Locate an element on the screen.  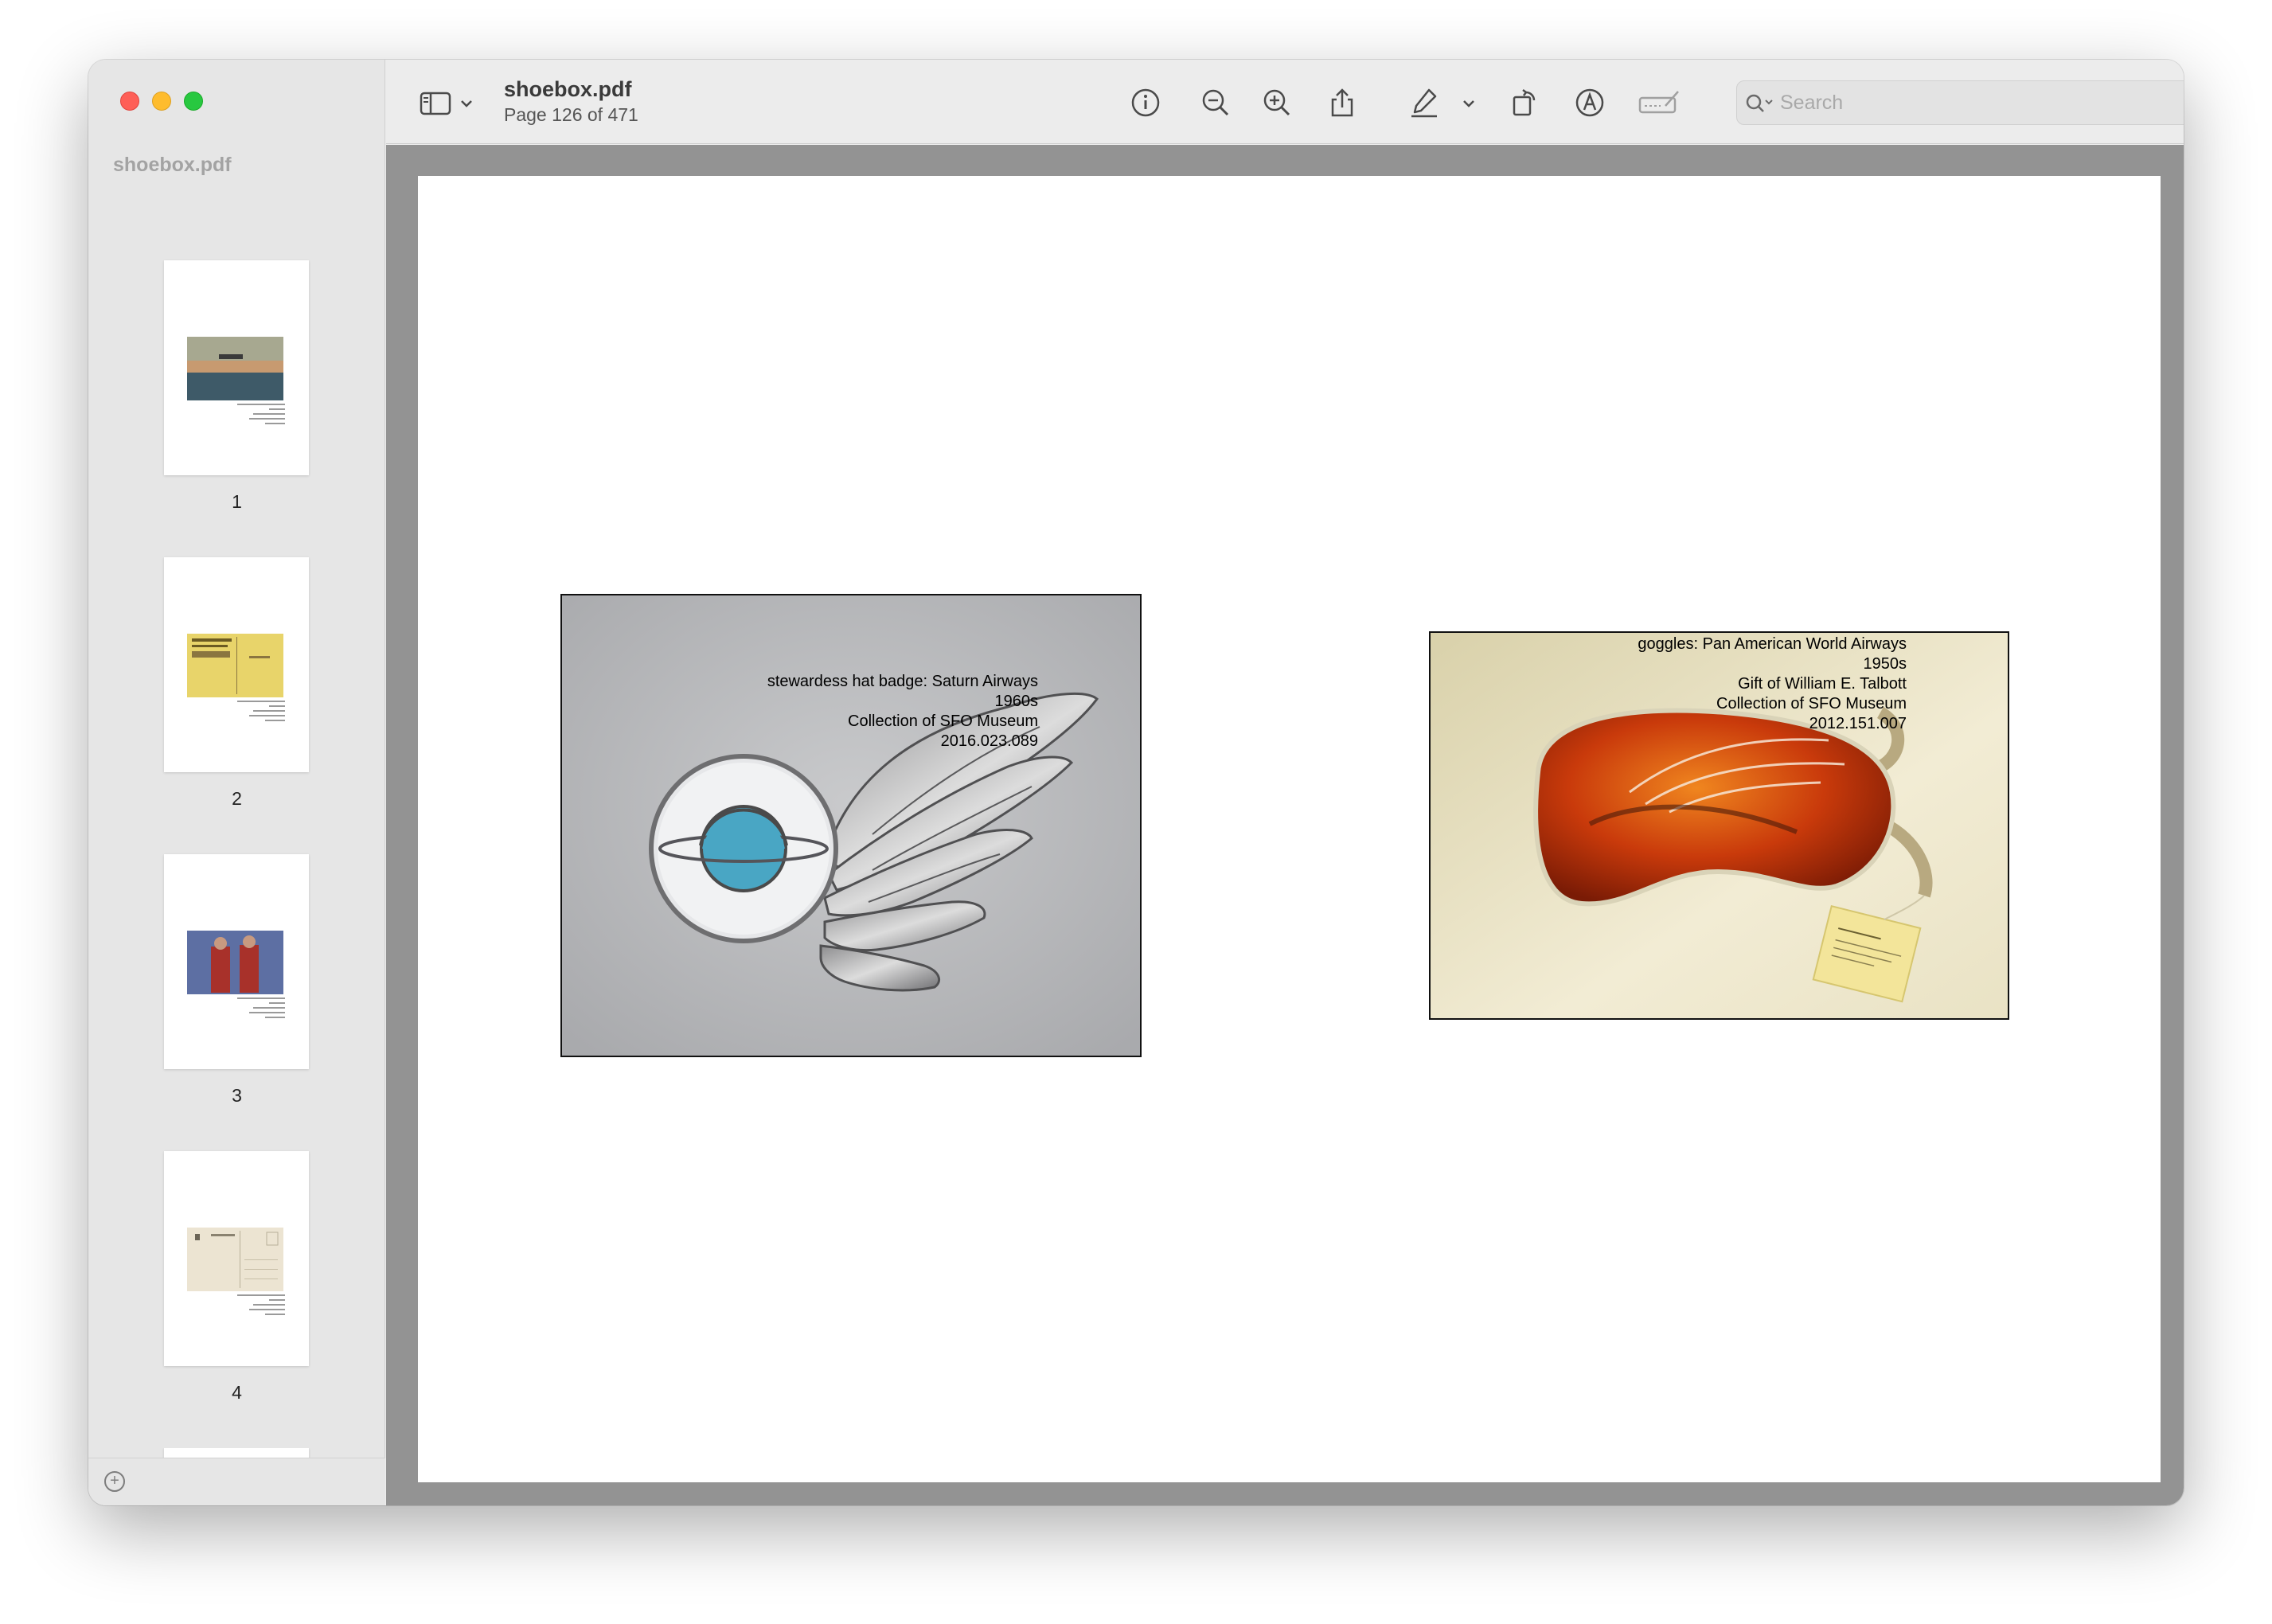
toolbar: shoebox.pdf Page 126 of 471 is located at coordinates (1285, 102).